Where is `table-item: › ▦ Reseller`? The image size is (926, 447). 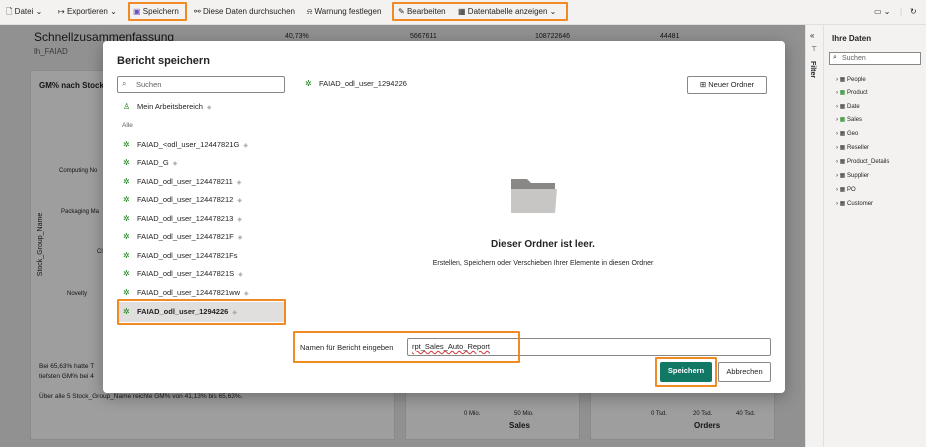
table-item: › ▦ Reseller is located at coordinates (852, 147).